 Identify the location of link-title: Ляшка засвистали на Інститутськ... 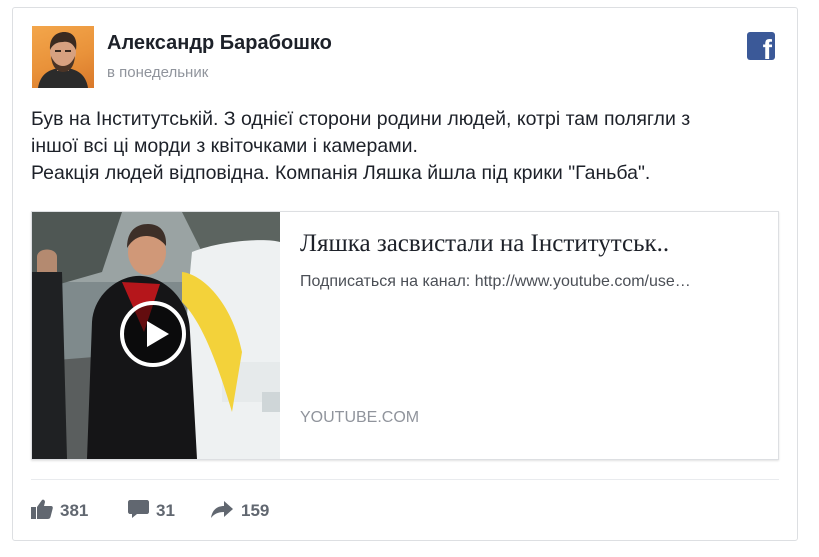
(532, 244).